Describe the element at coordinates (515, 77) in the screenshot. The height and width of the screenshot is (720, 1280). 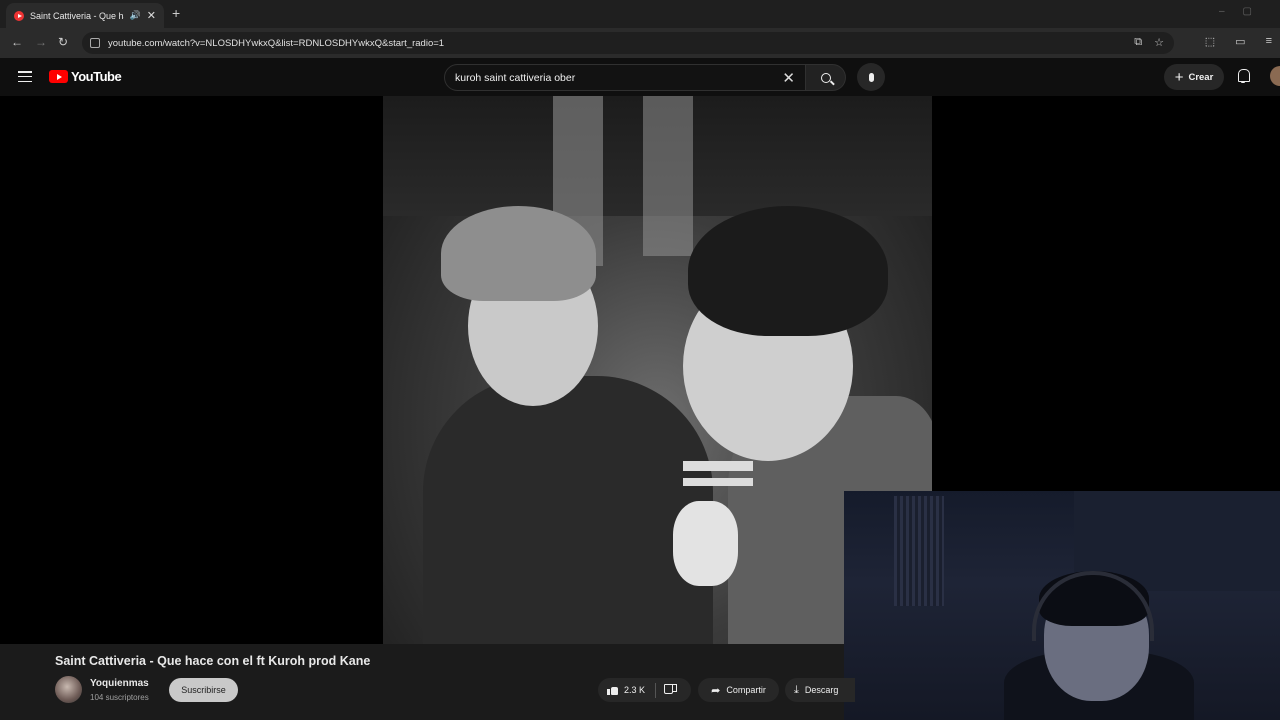
I see `search-query: kuroh saint cattiveria ober` at that location.